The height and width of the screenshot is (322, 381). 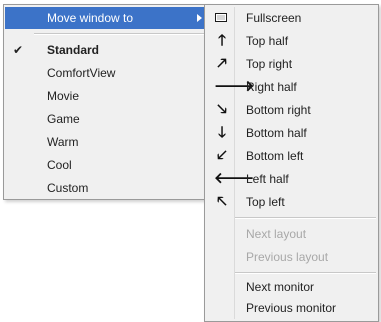 I want to click on submenu-item-label: Previous layout, so click(x=287, y=257).